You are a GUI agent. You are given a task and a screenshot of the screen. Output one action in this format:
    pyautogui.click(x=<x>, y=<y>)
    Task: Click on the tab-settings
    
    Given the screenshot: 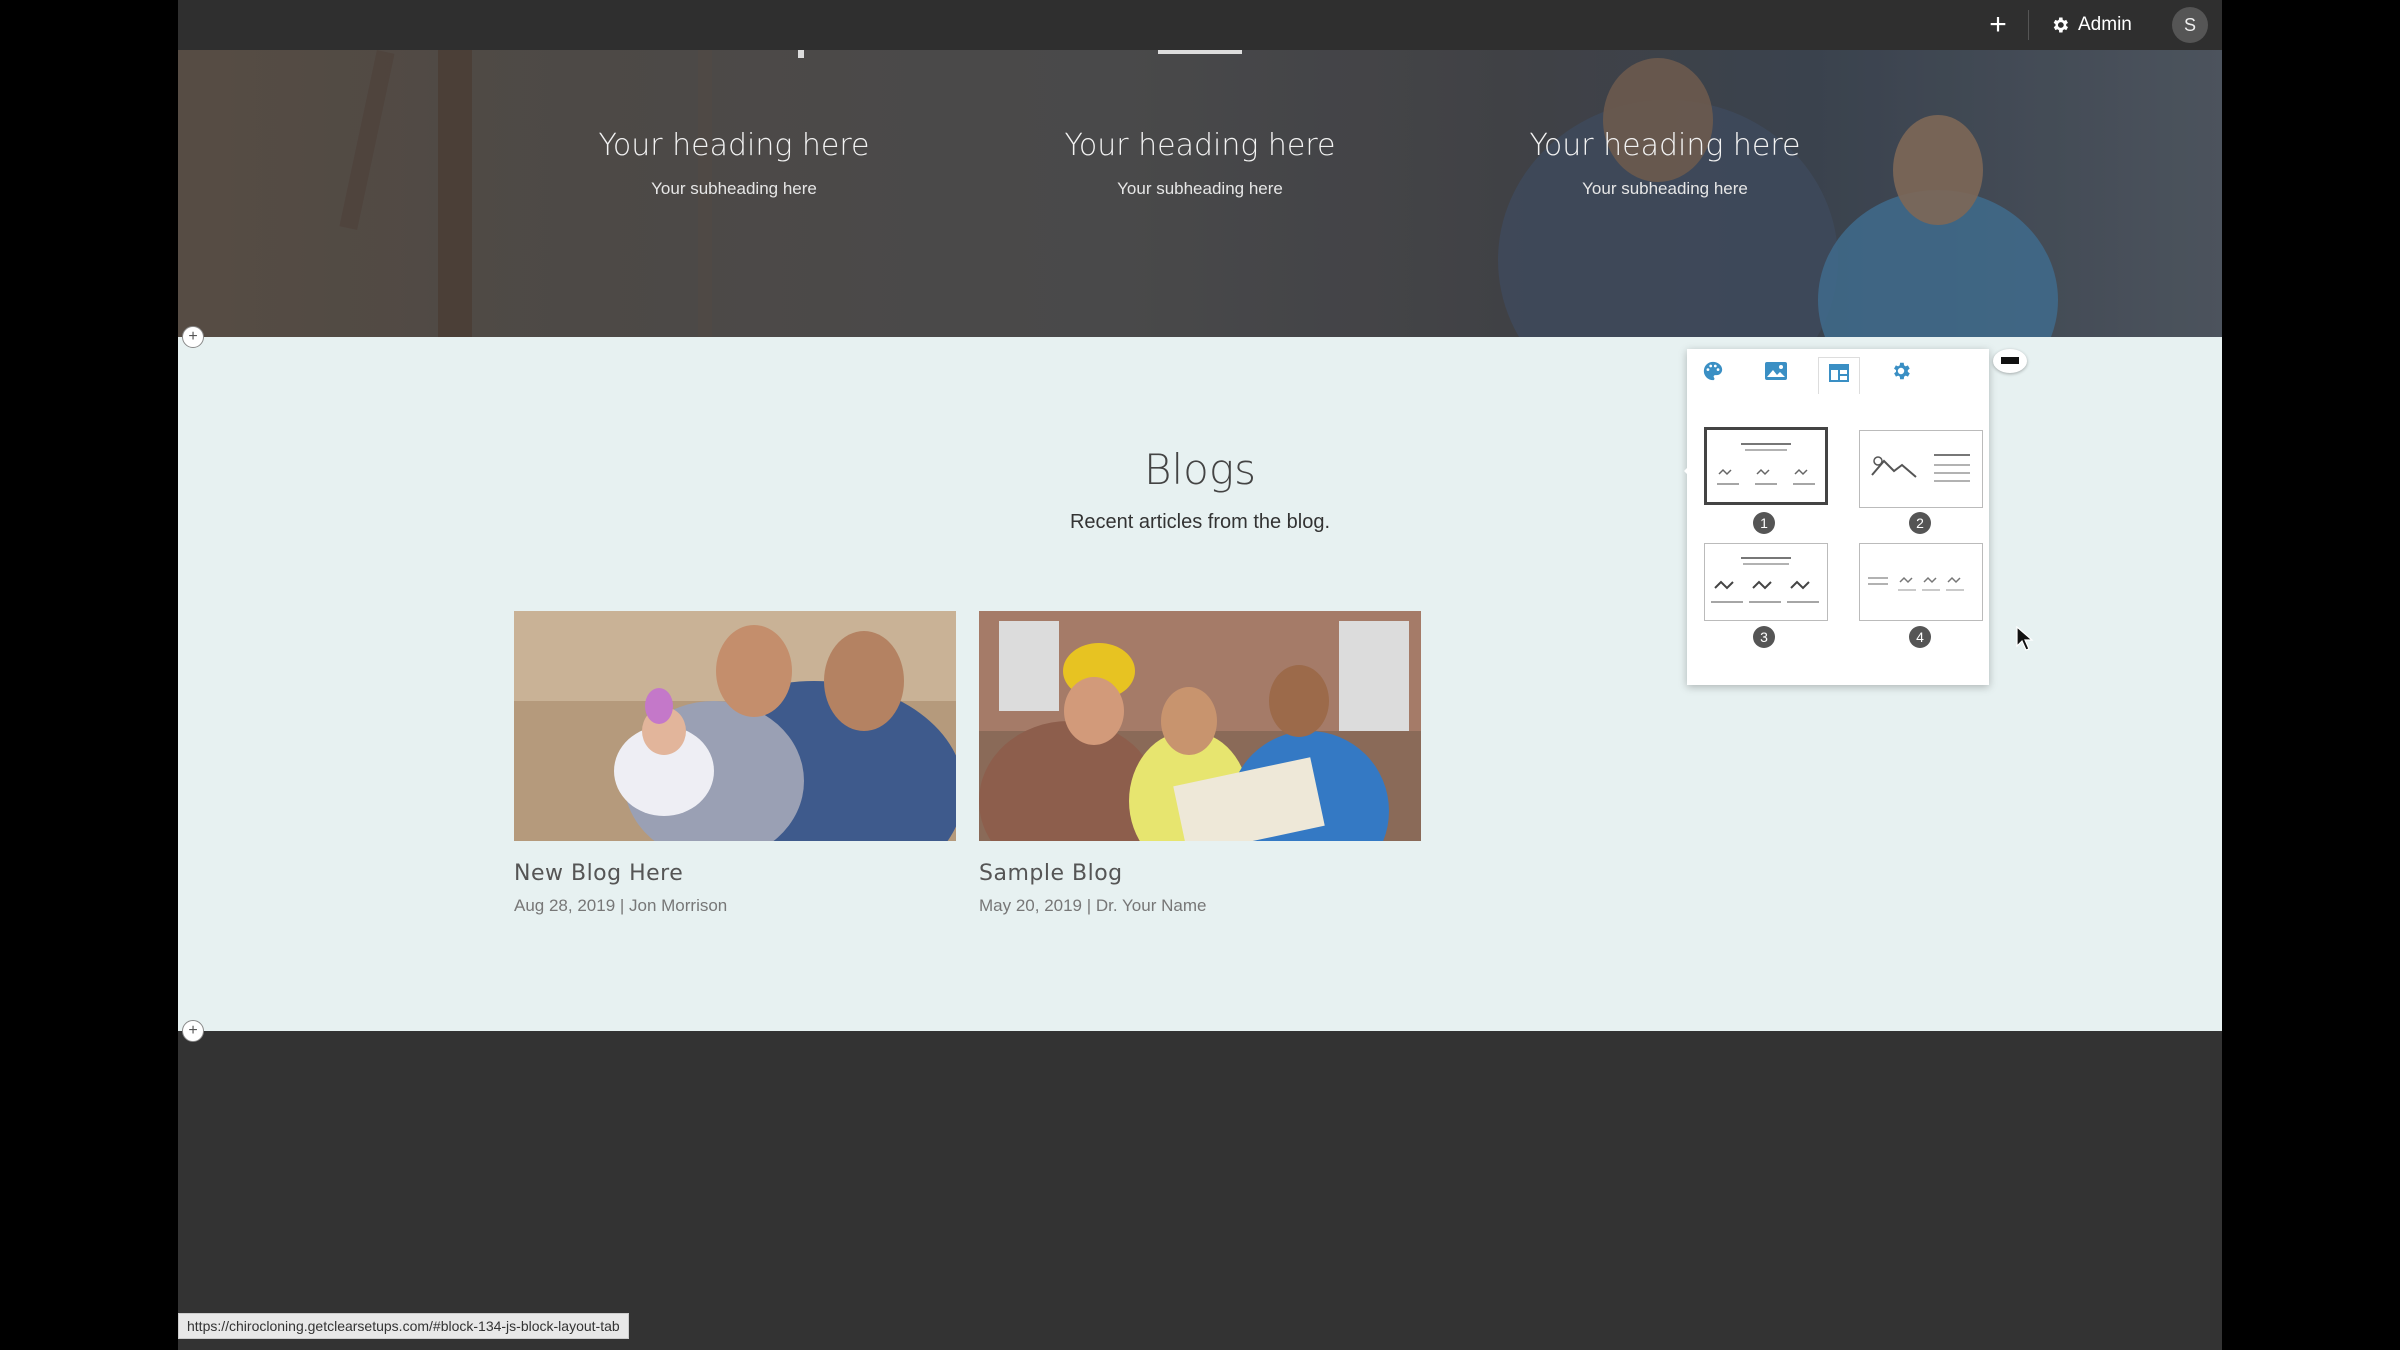 What is the action you would take?
    pyautogui.click(x=1901, y=375)
    